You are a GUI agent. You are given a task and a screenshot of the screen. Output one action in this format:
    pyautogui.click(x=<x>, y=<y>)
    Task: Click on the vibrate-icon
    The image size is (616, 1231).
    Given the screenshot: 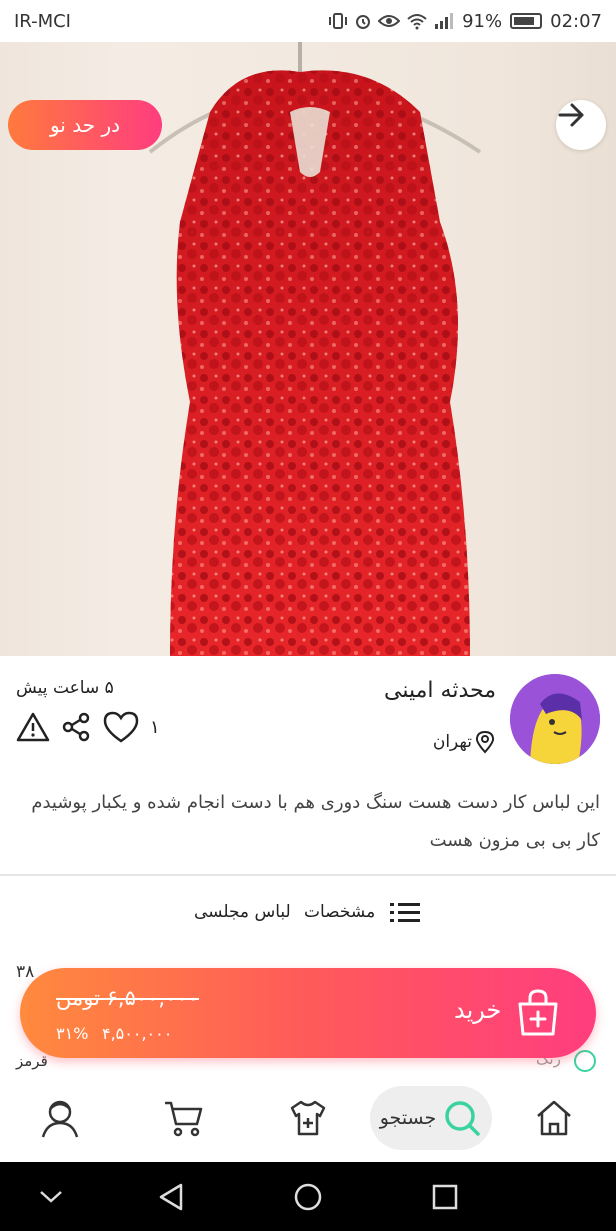 What is the action you would take?
    pyautogui.click(x=338, y=21)
    